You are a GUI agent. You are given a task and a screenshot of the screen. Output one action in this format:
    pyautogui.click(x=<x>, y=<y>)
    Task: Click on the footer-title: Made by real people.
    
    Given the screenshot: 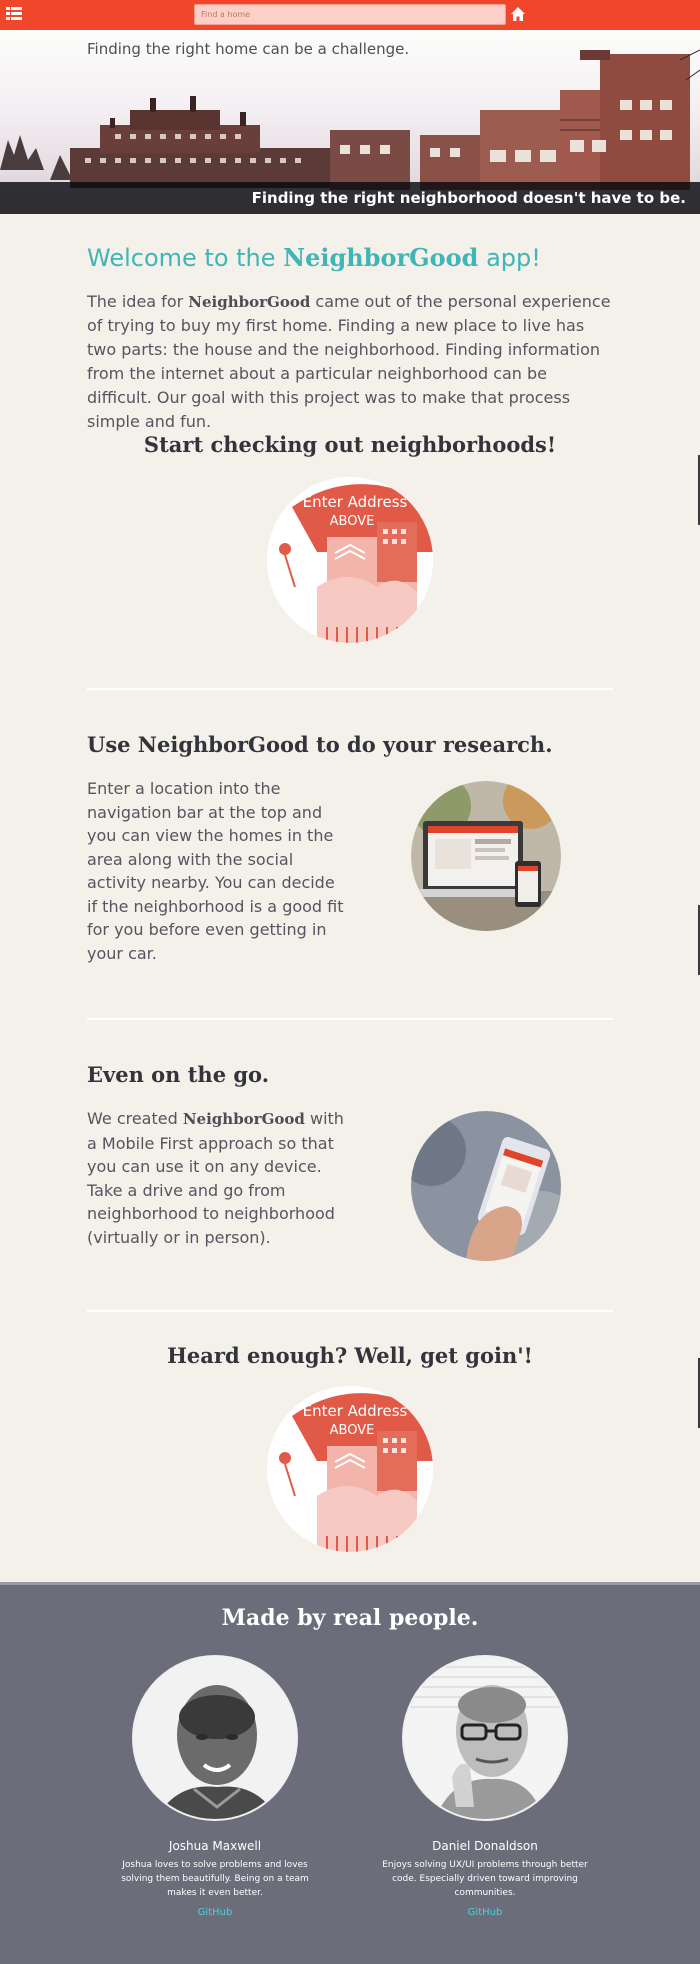 What is the action you would take?
    pyautogui.click(x=350, y=1618)
    